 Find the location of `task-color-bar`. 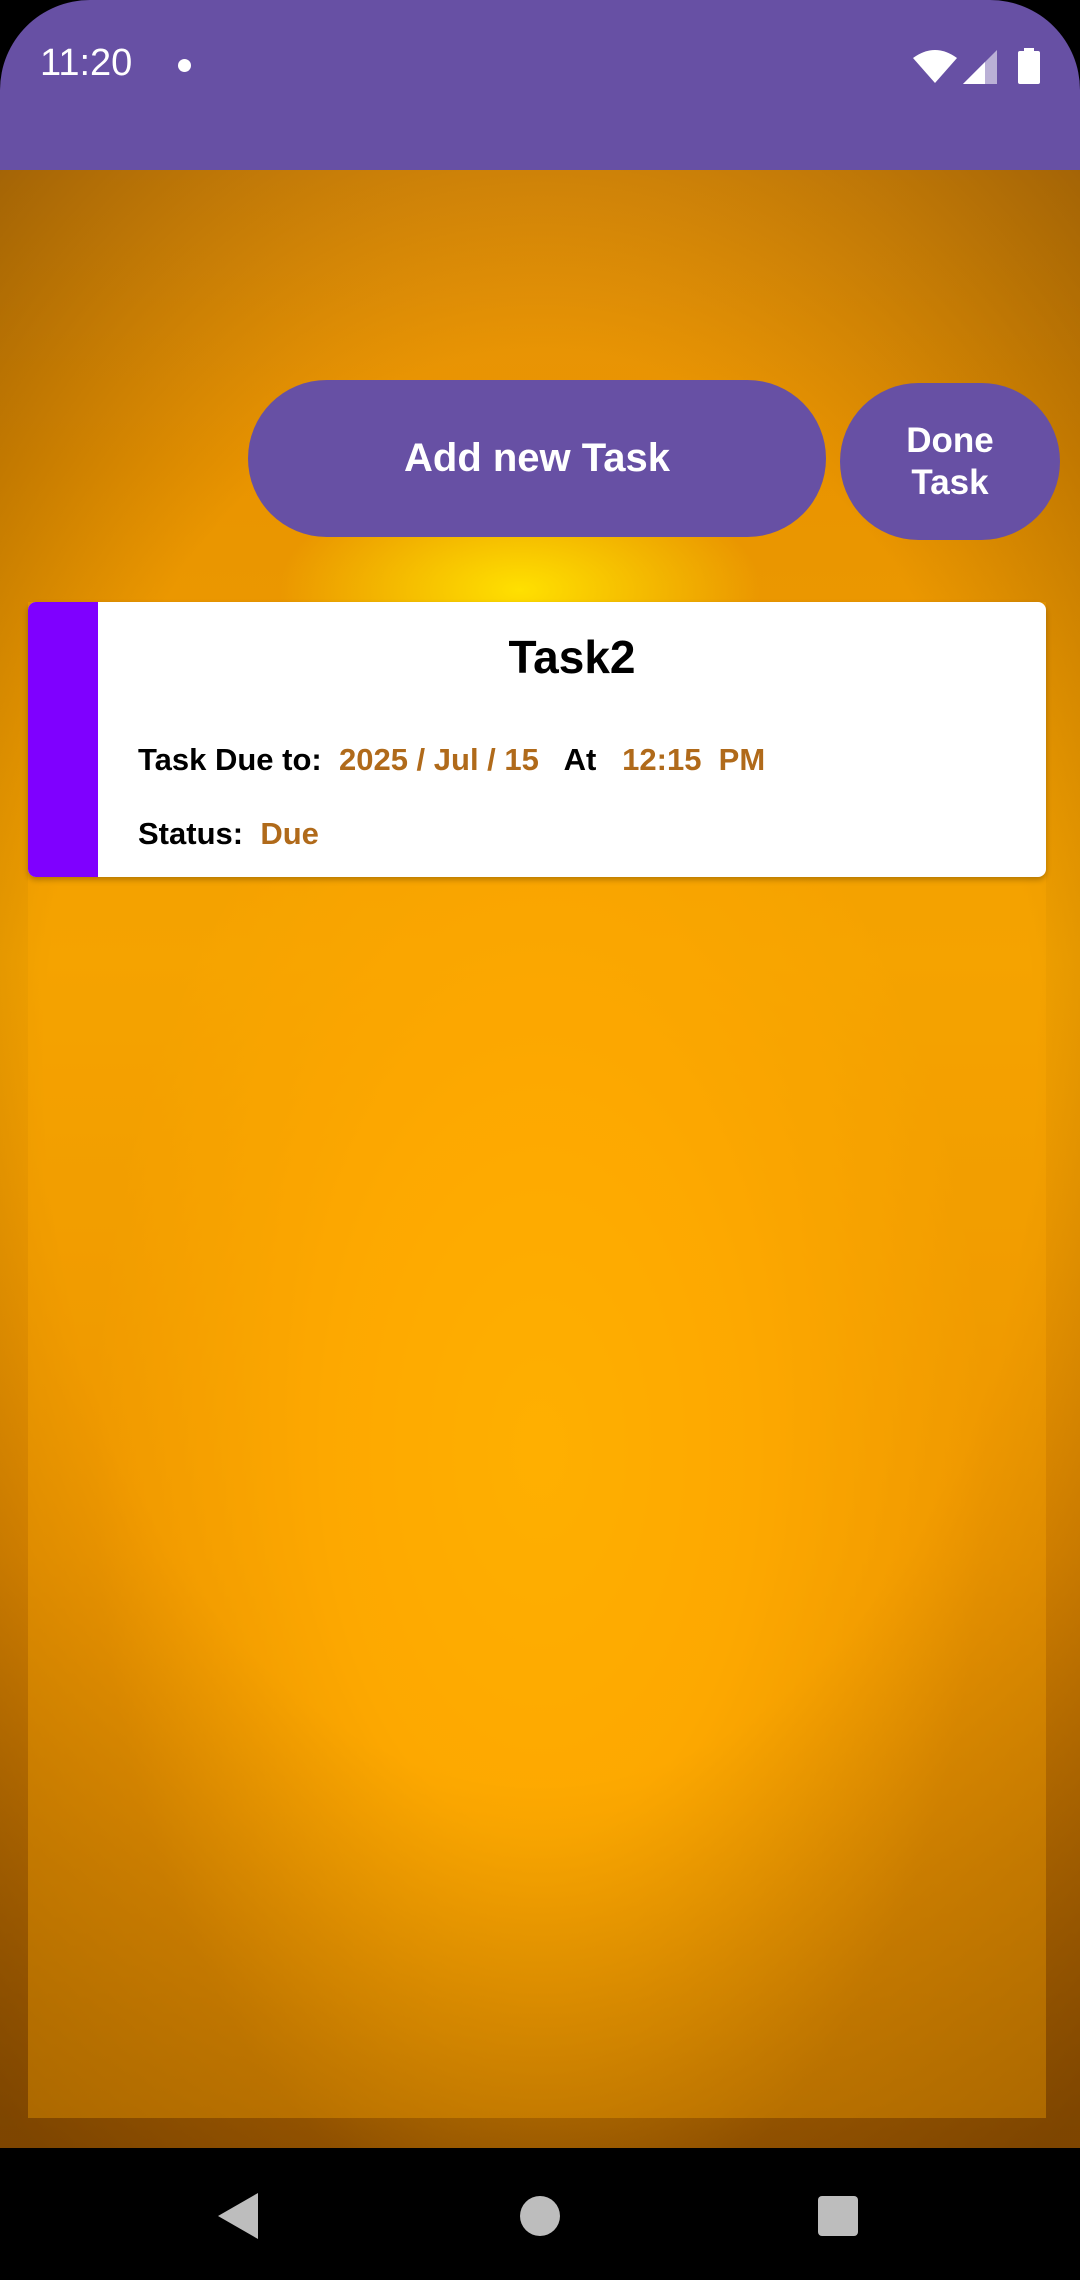

task-color-bar is located at coordinates (63, 739).